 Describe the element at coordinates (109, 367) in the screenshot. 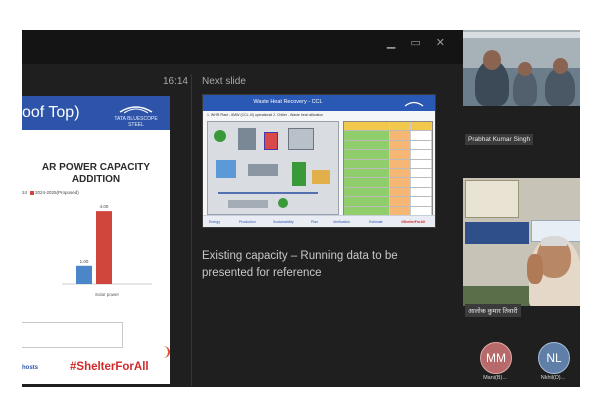

I see `slide-hashtag: #ShelterForAll` at that location.